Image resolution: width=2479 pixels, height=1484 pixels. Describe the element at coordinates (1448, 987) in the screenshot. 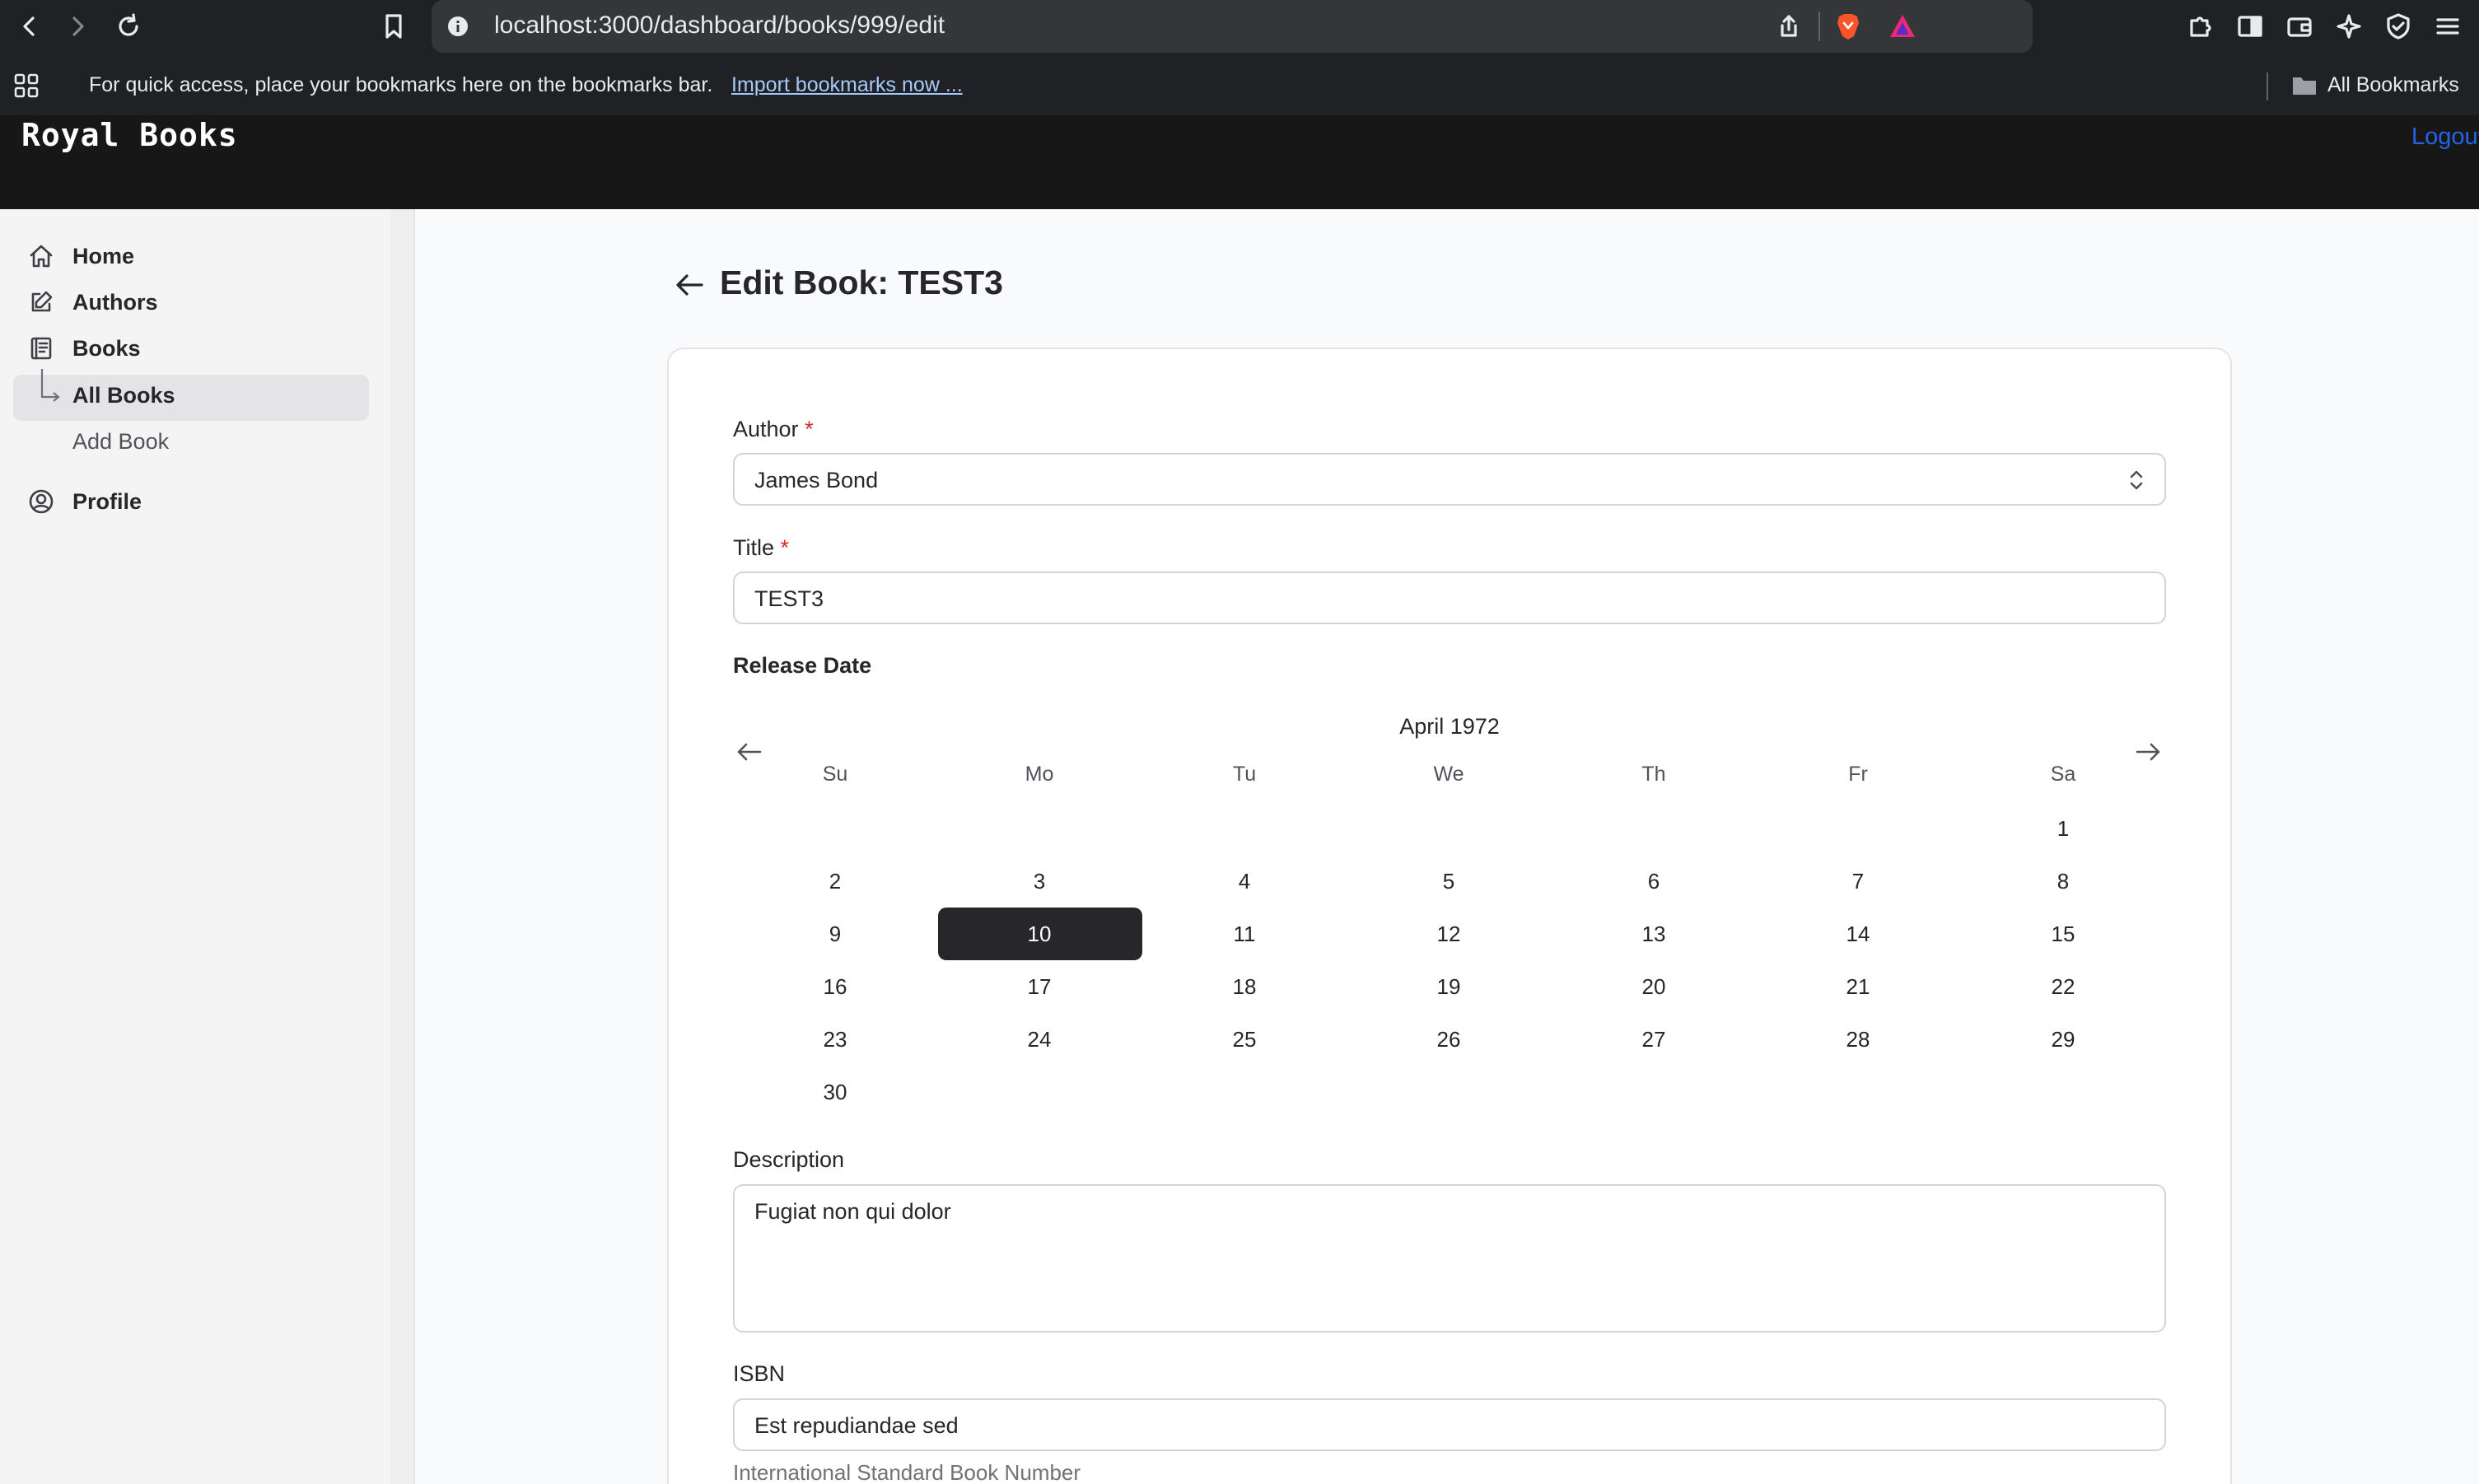

I see `calendar-day: 19` at that location.